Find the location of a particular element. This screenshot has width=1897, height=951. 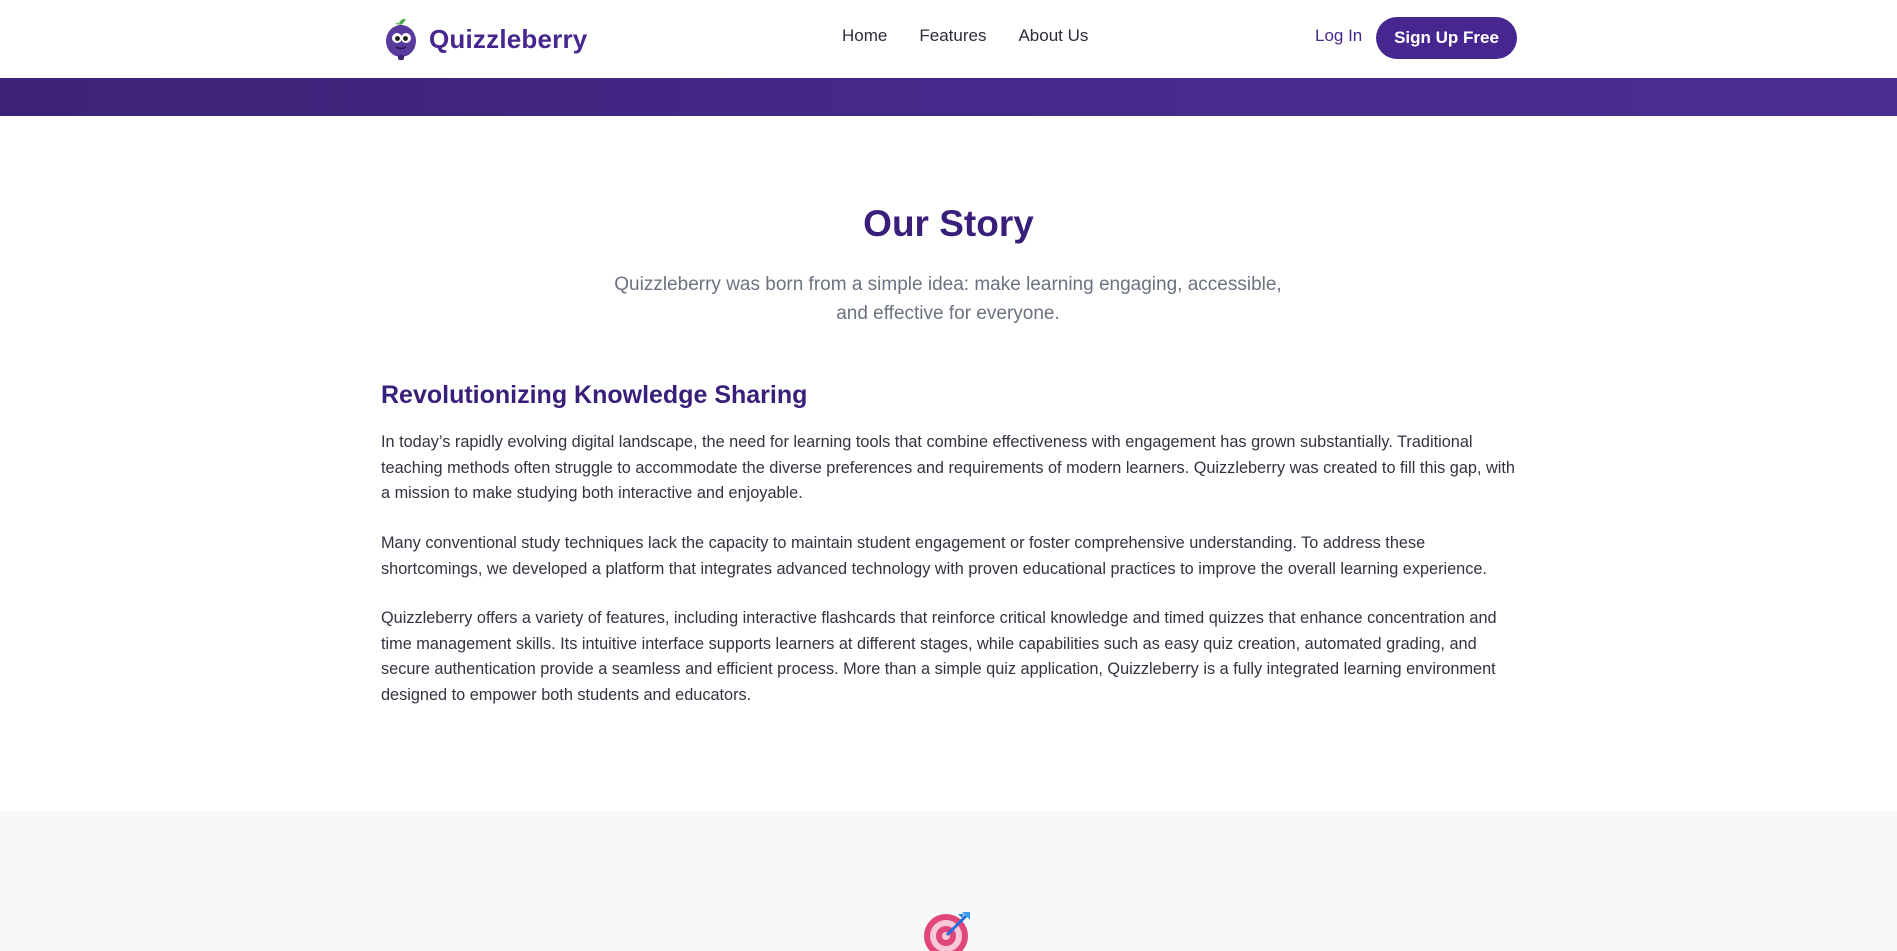

nav-about-us: About Us is located at coordinates (1053, 36).